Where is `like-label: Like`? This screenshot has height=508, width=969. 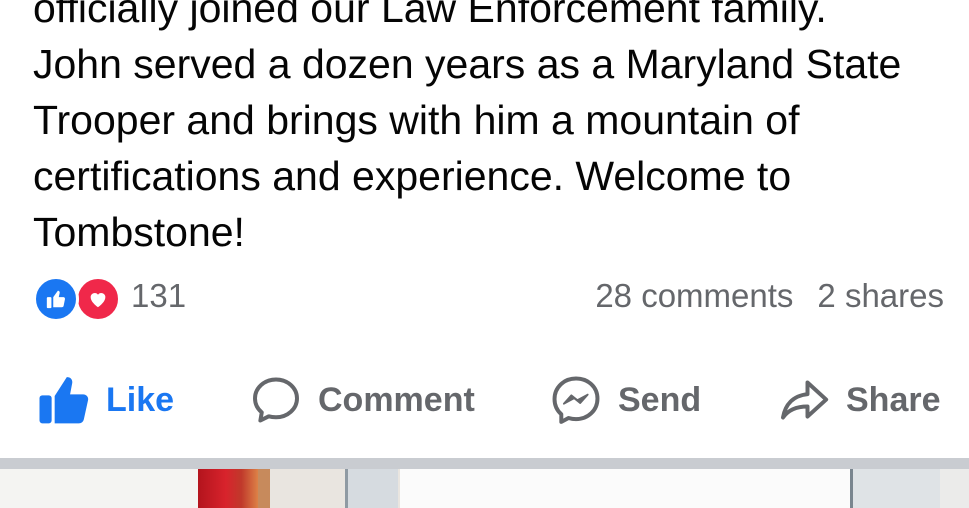
like-label: Like is located at coordinates (140, 399).